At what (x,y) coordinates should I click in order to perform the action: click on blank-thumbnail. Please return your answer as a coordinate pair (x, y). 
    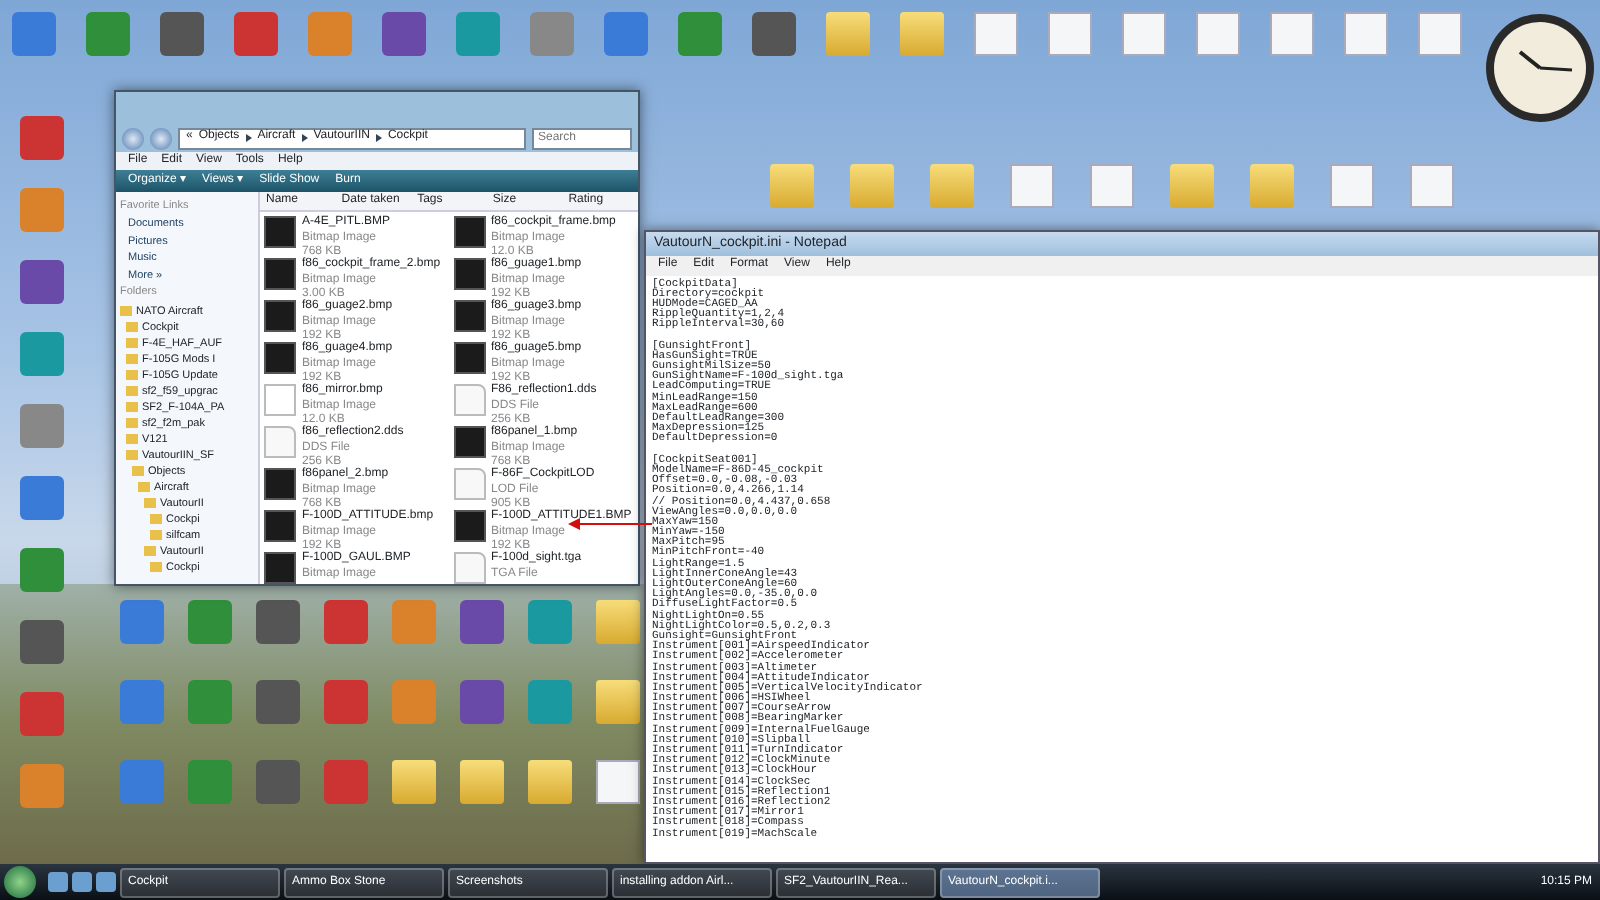
    Looking at the image, I should click on (280, 400).